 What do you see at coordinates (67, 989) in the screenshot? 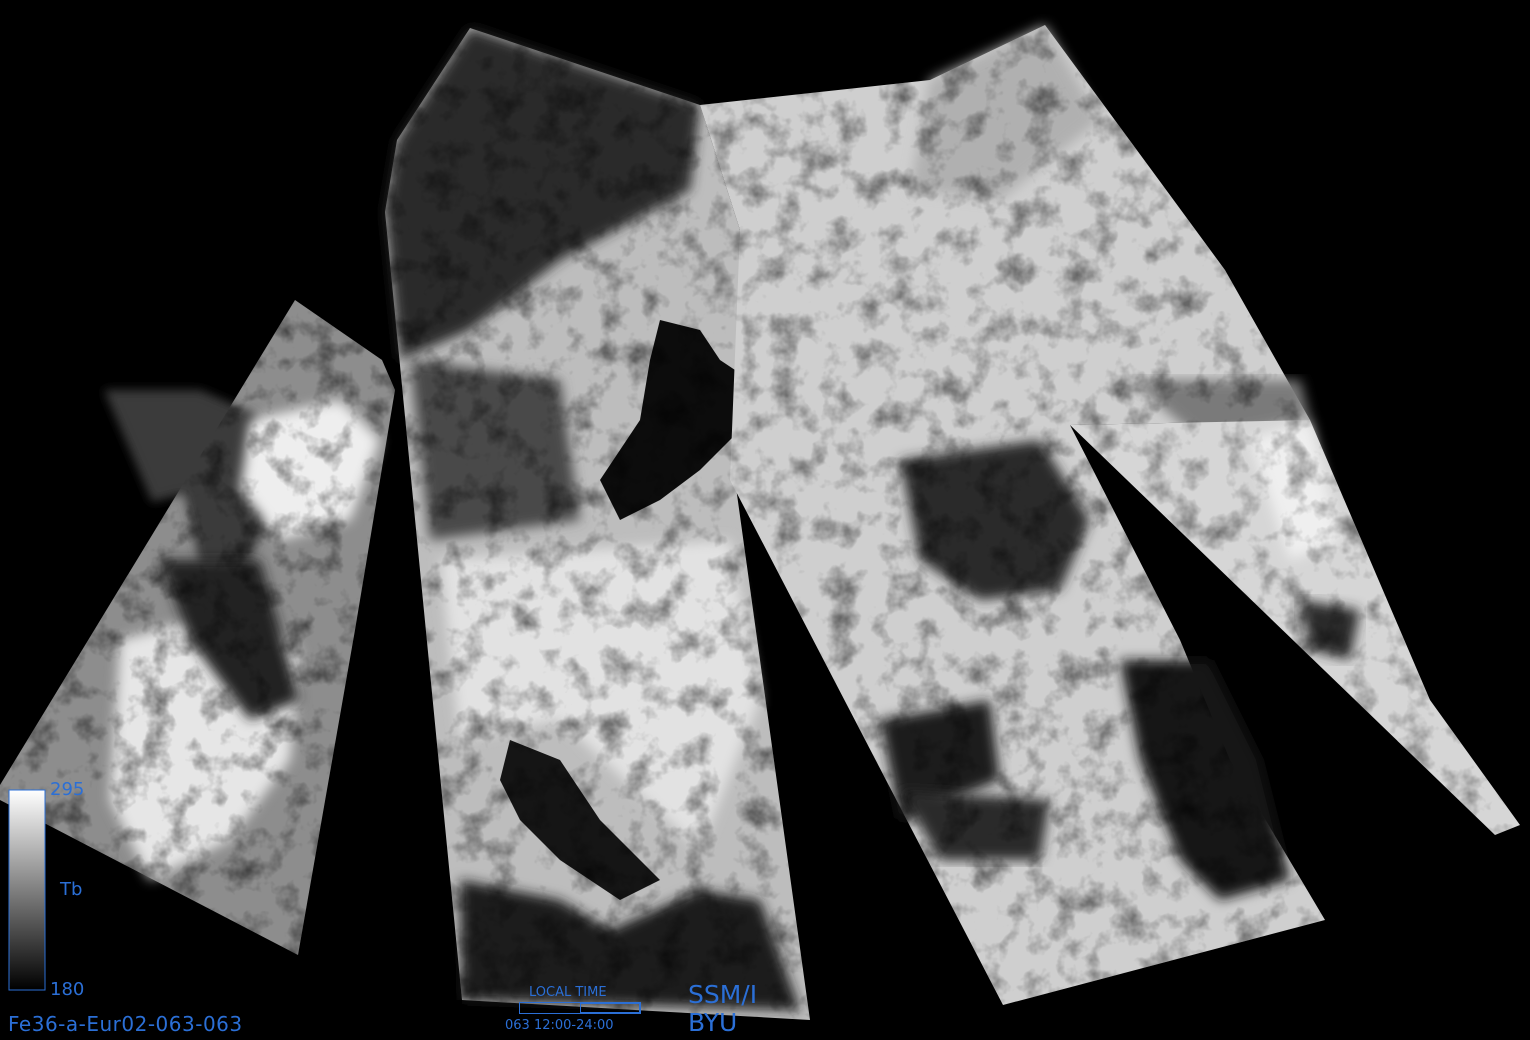
I see `colorbar-min-label: 180` at bounding box center [67, 989].